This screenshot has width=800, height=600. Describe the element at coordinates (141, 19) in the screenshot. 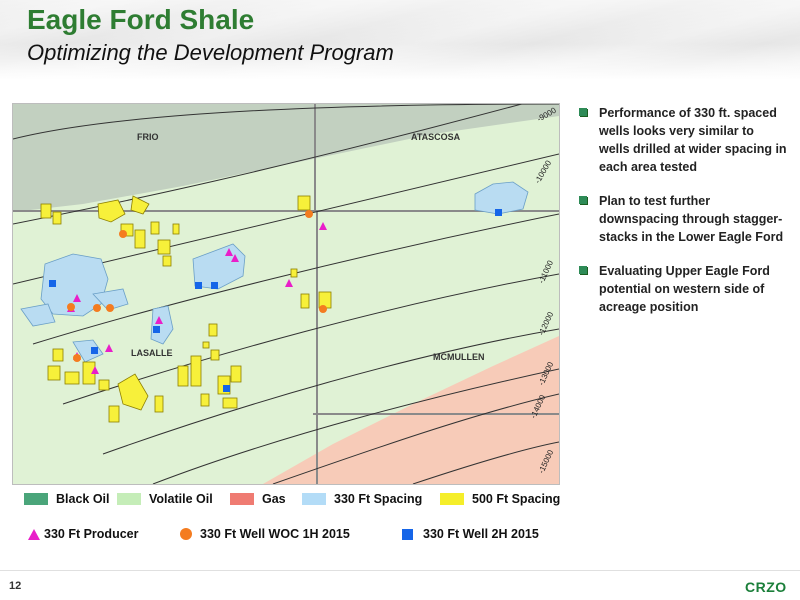

I see `slide-title: Eagle Ford Shale` at that location.